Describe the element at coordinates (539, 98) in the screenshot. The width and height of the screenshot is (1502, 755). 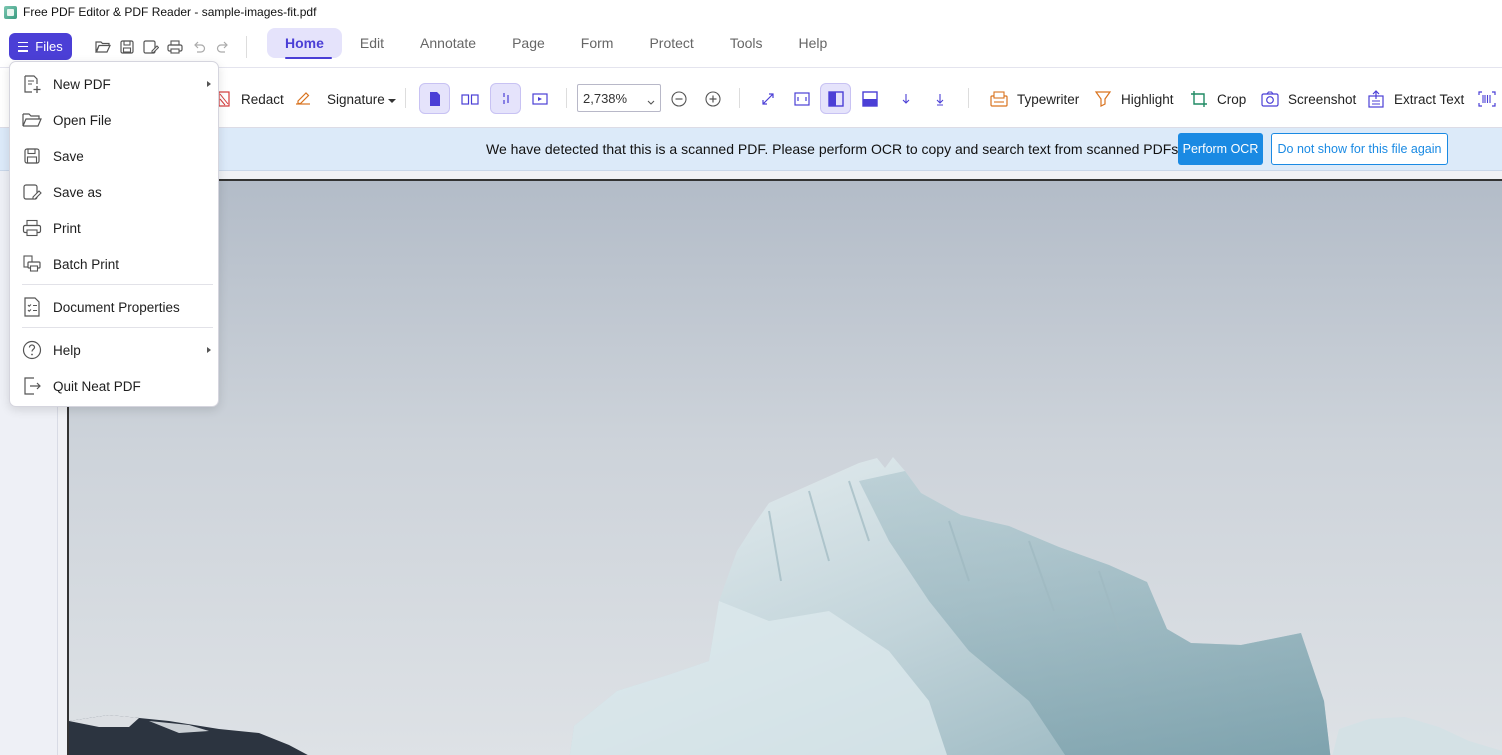
I see `slideshow-button` at that location.